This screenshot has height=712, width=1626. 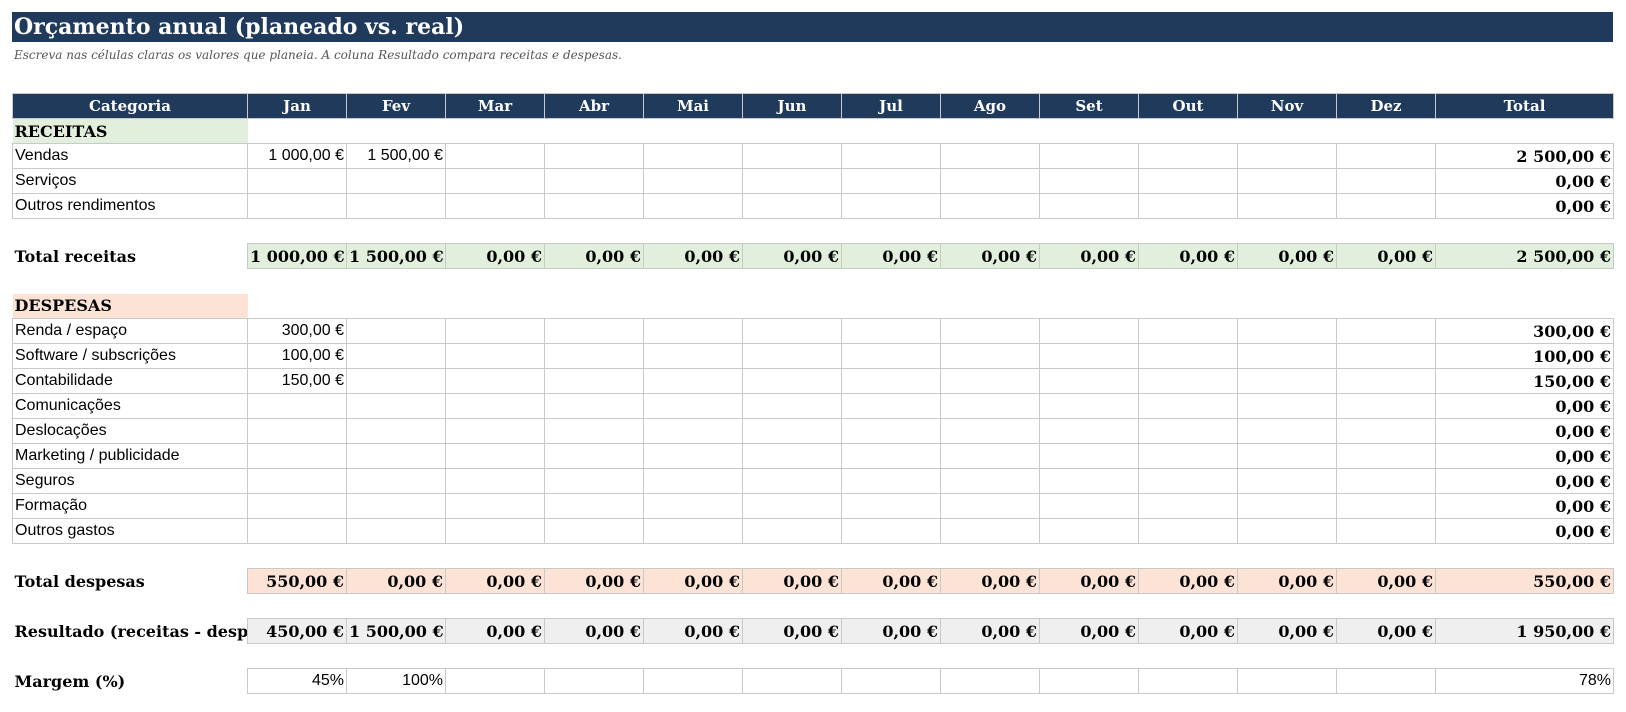 What do you see at coordinates (792, 106) in the screenshot?
I see `column-header-jun: Jun` at bounding box center [792, 106].